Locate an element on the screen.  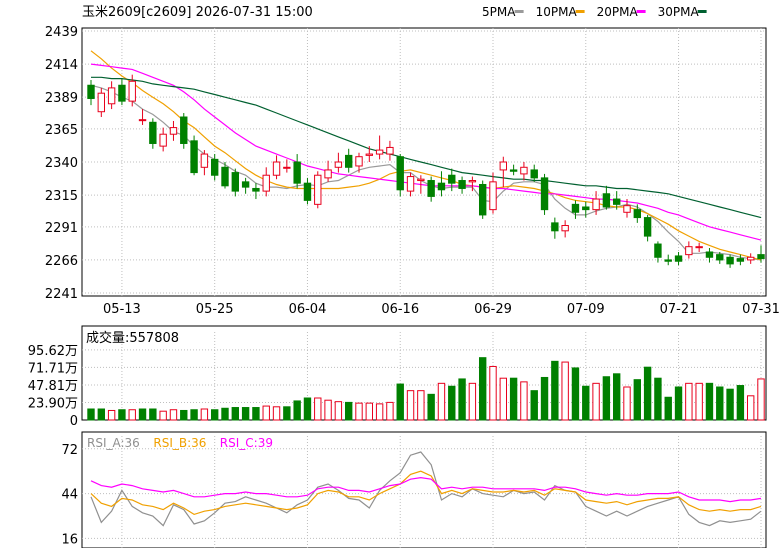
legend-label-30pma: 30PMA is located at coordinates (679, 12).